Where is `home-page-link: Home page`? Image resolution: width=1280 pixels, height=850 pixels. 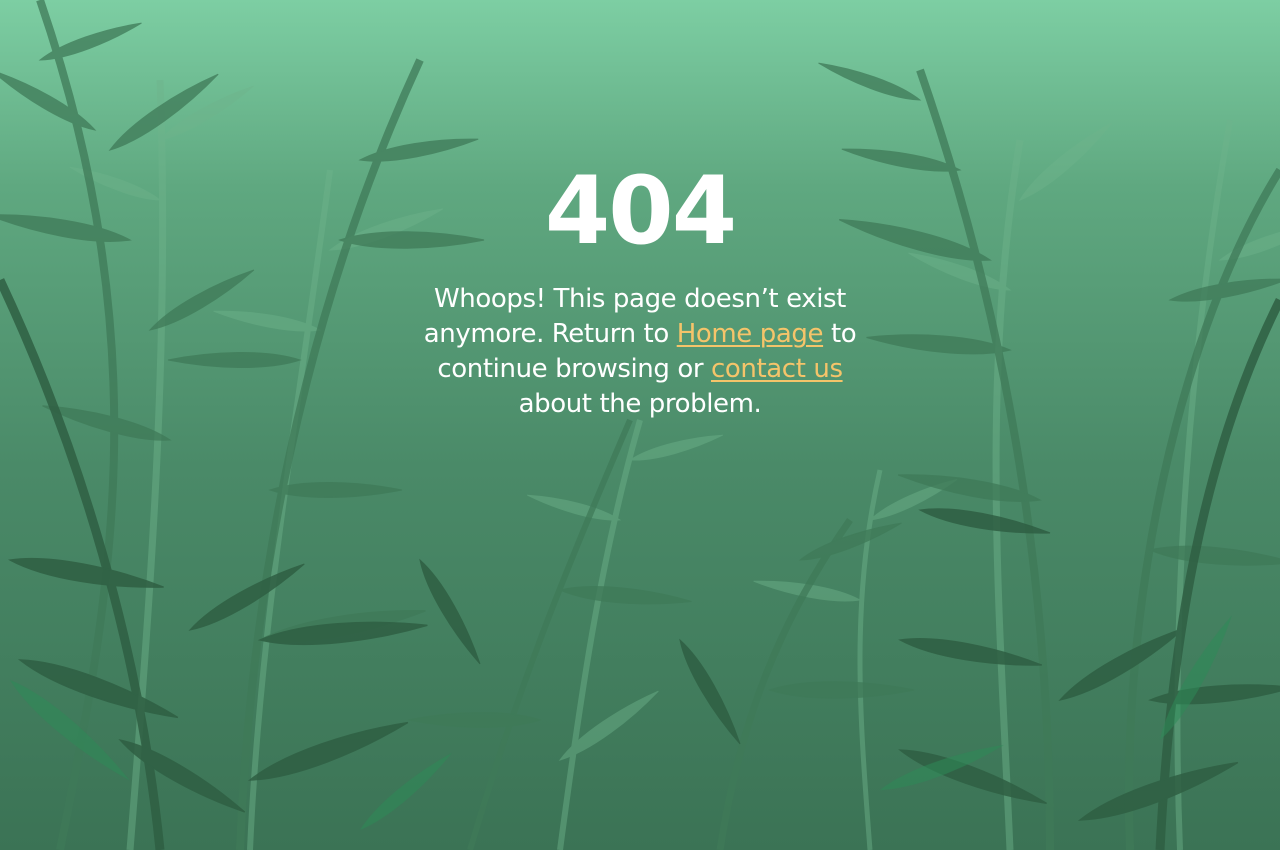 home-page-link: Home page is located at coordinates (750, 334).